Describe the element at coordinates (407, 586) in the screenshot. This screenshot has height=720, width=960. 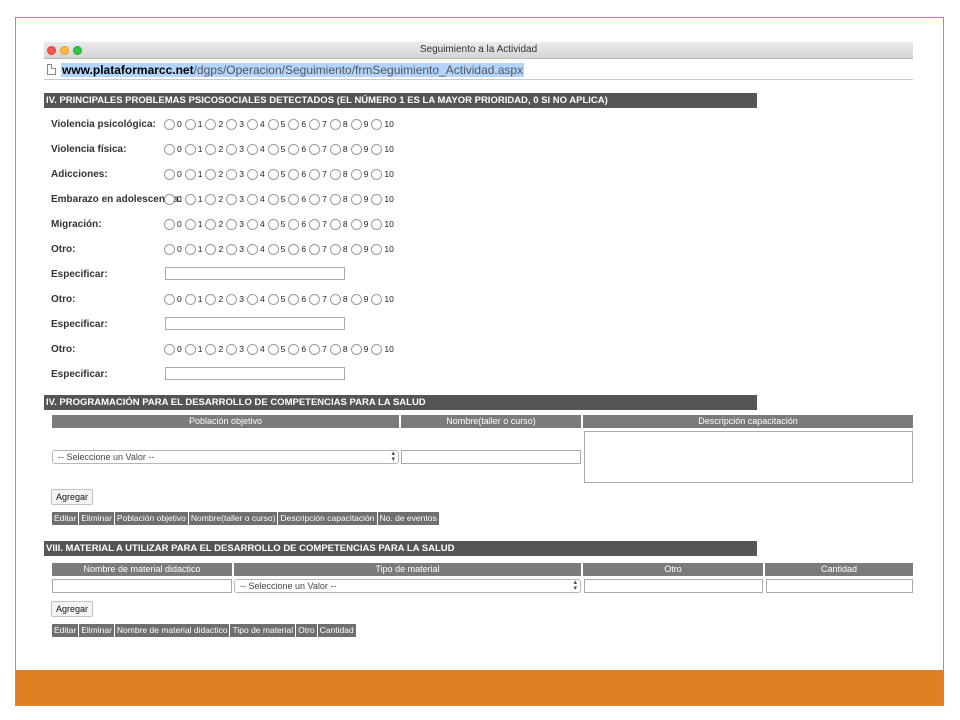
I see `tipo-material-select: -- Seleccione un Valor -- ▴ ▾` at that location.